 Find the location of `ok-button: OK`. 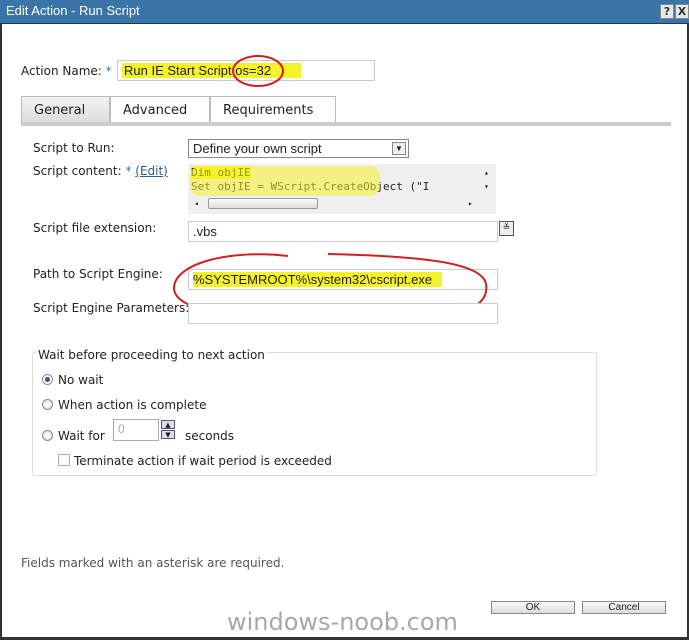

ok-button: OK is located at coordinates (533, 607).